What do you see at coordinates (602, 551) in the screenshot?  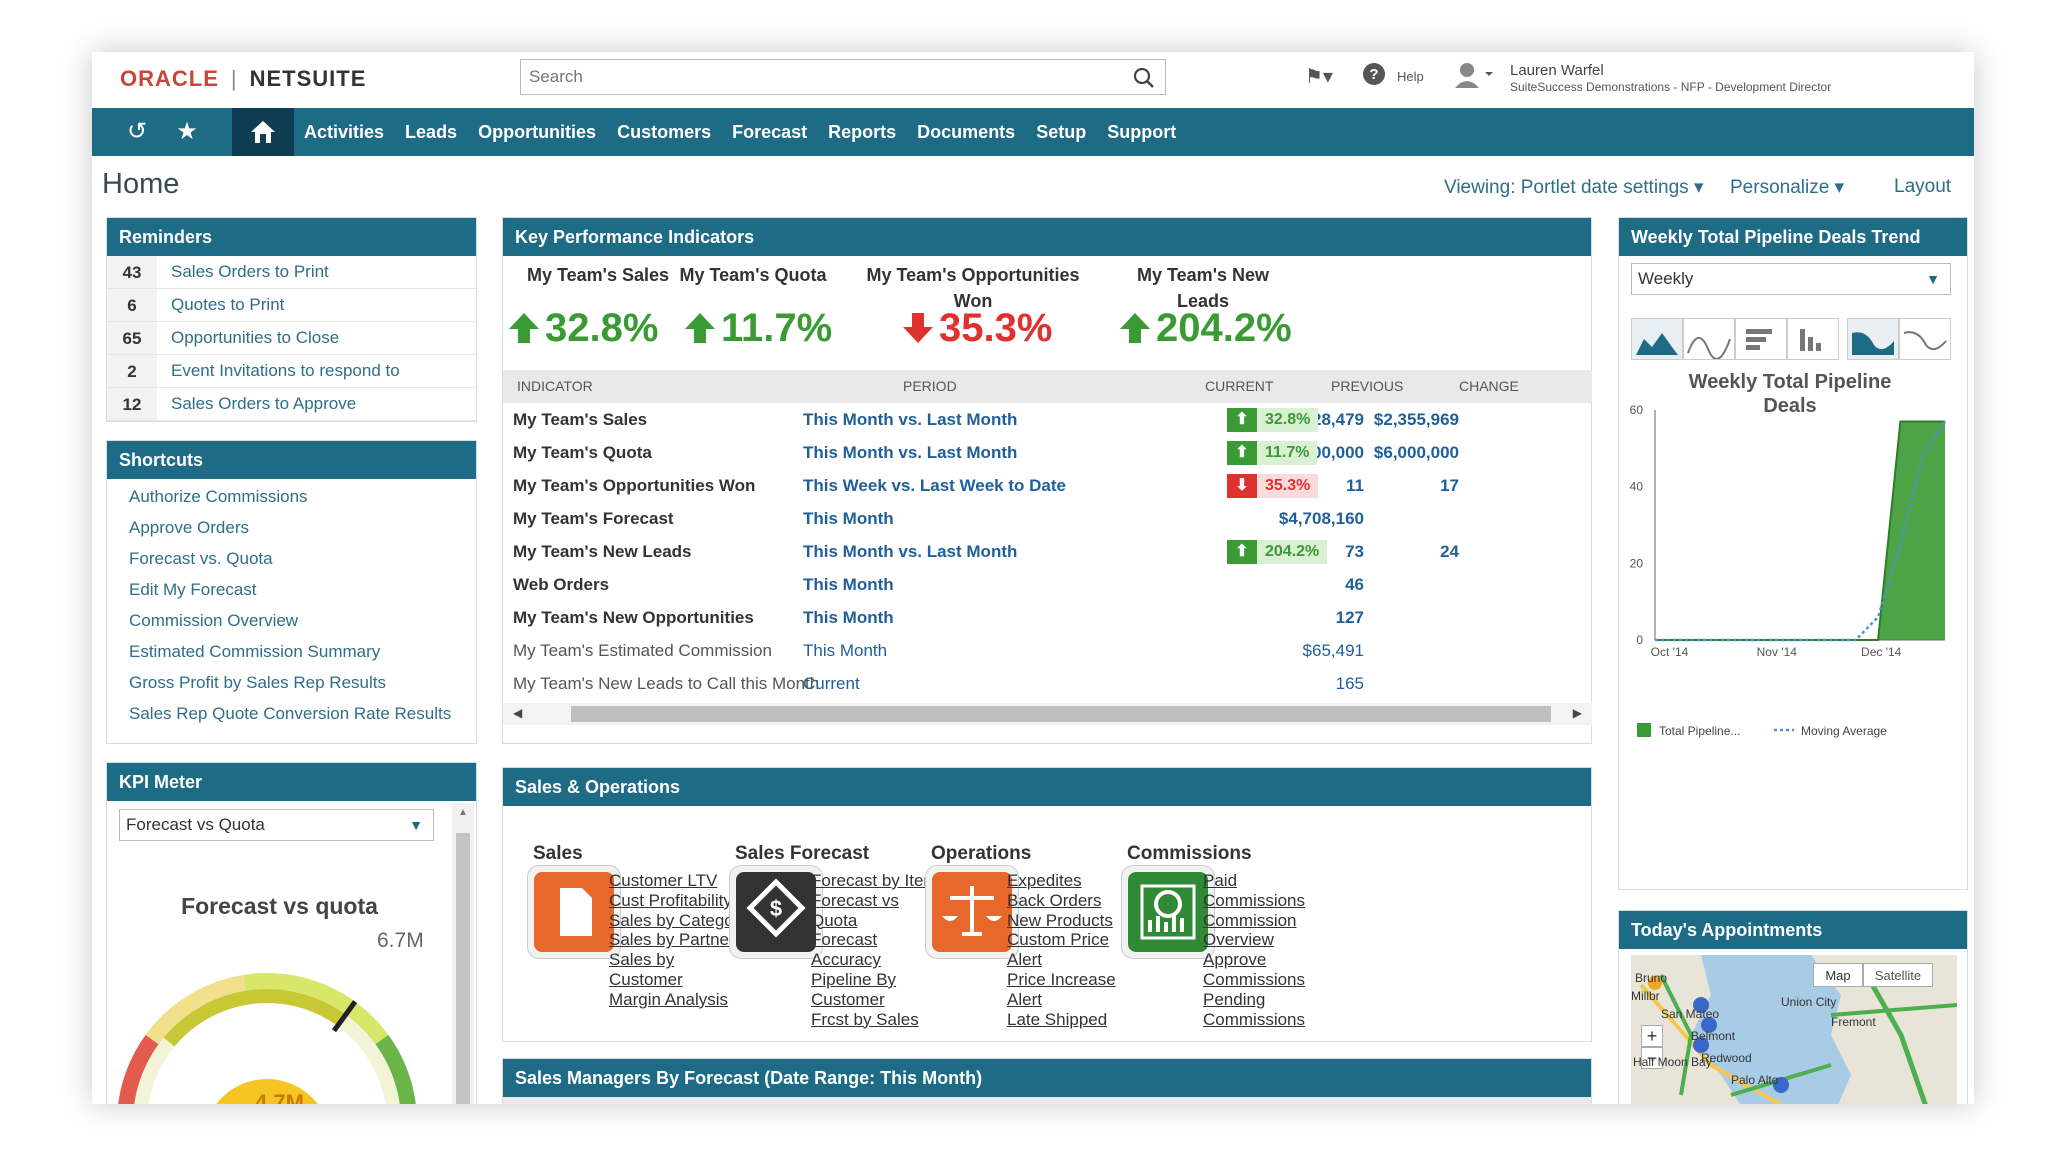 I see `kpi-indicator: My Team's New Leads` at bounding box center [602, 551].